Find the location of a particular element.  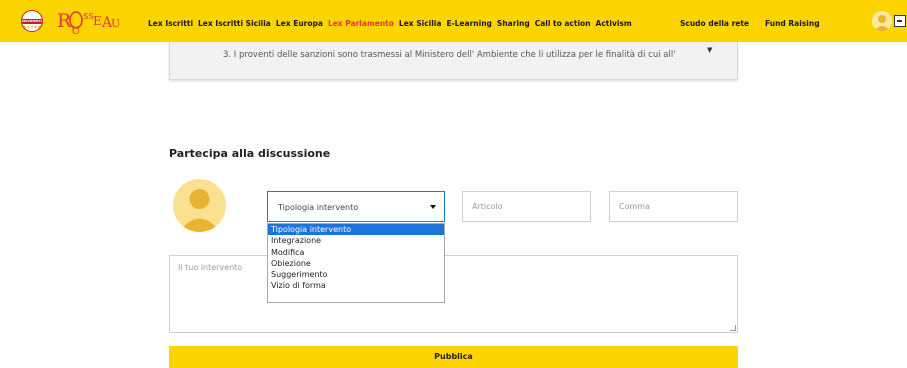

articolo-input is located at coordinates (526, 206).